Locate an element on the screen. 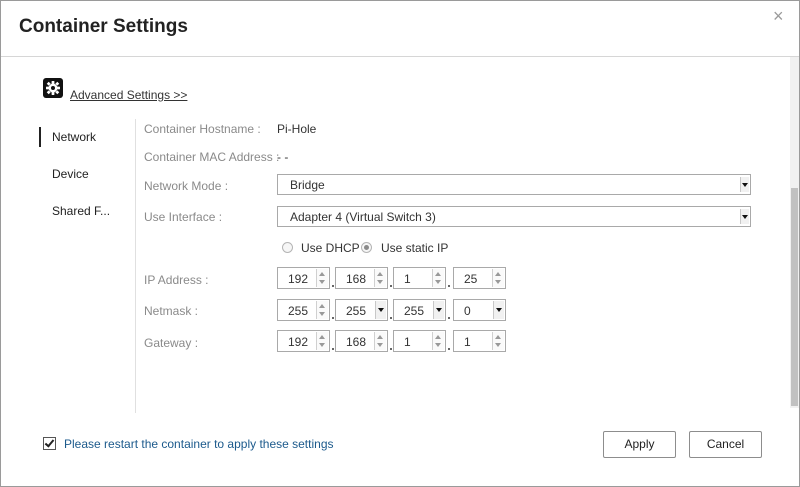  ip-octet-4-value: 25 is located at coordinates (471, 279).